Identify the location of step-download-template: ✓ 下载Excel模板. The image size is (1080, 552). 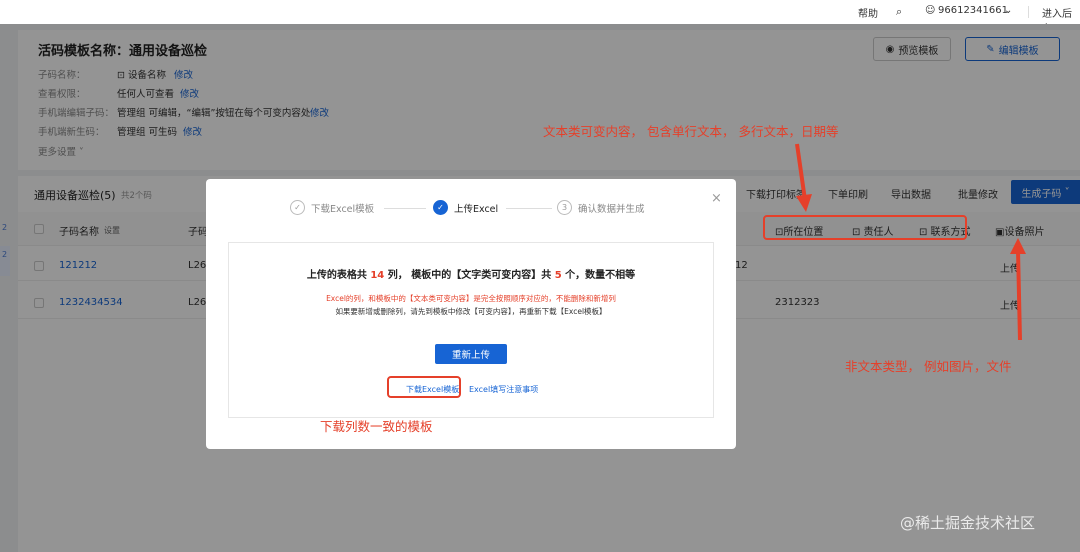
(332, 207).